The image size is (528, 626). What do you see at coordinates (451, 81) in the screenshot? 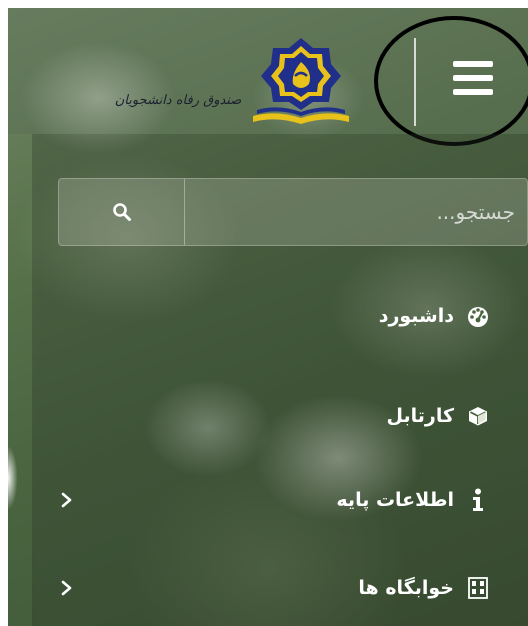
I see `annotation-circle` at bounding box center [451, 81].